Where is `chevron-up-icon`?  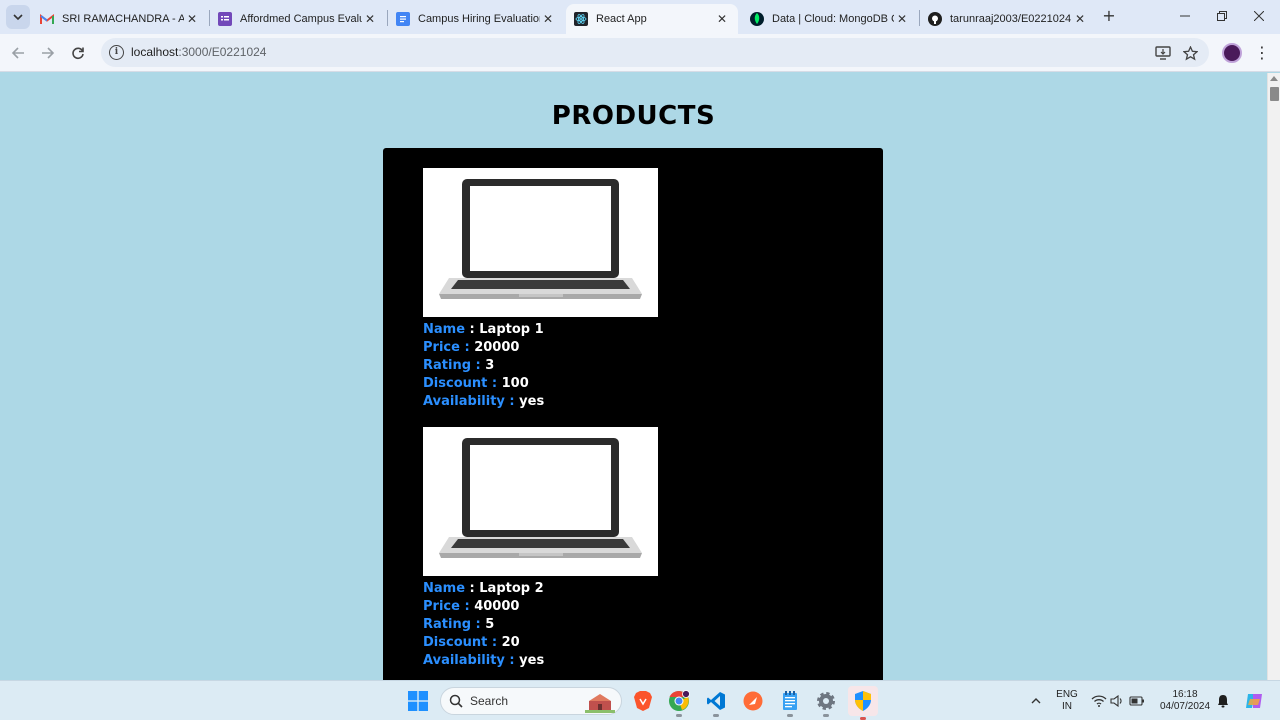 chevron-up-icon is located at coordinates (1036, 701).